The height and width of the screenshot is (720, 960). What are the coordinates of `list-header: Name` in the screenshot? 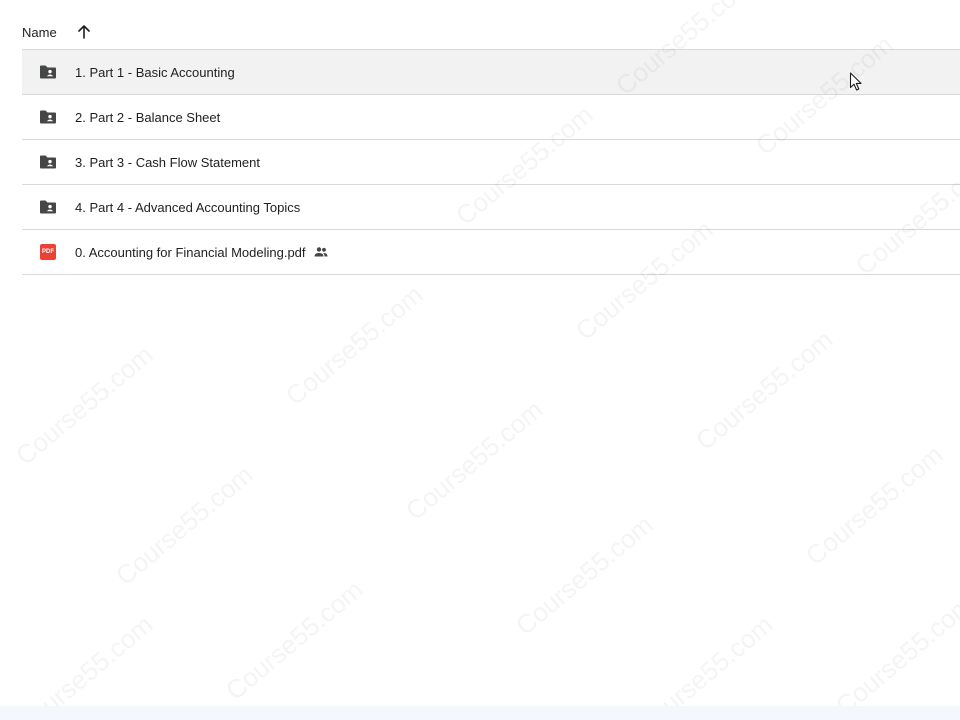 It's located at (56, 32).